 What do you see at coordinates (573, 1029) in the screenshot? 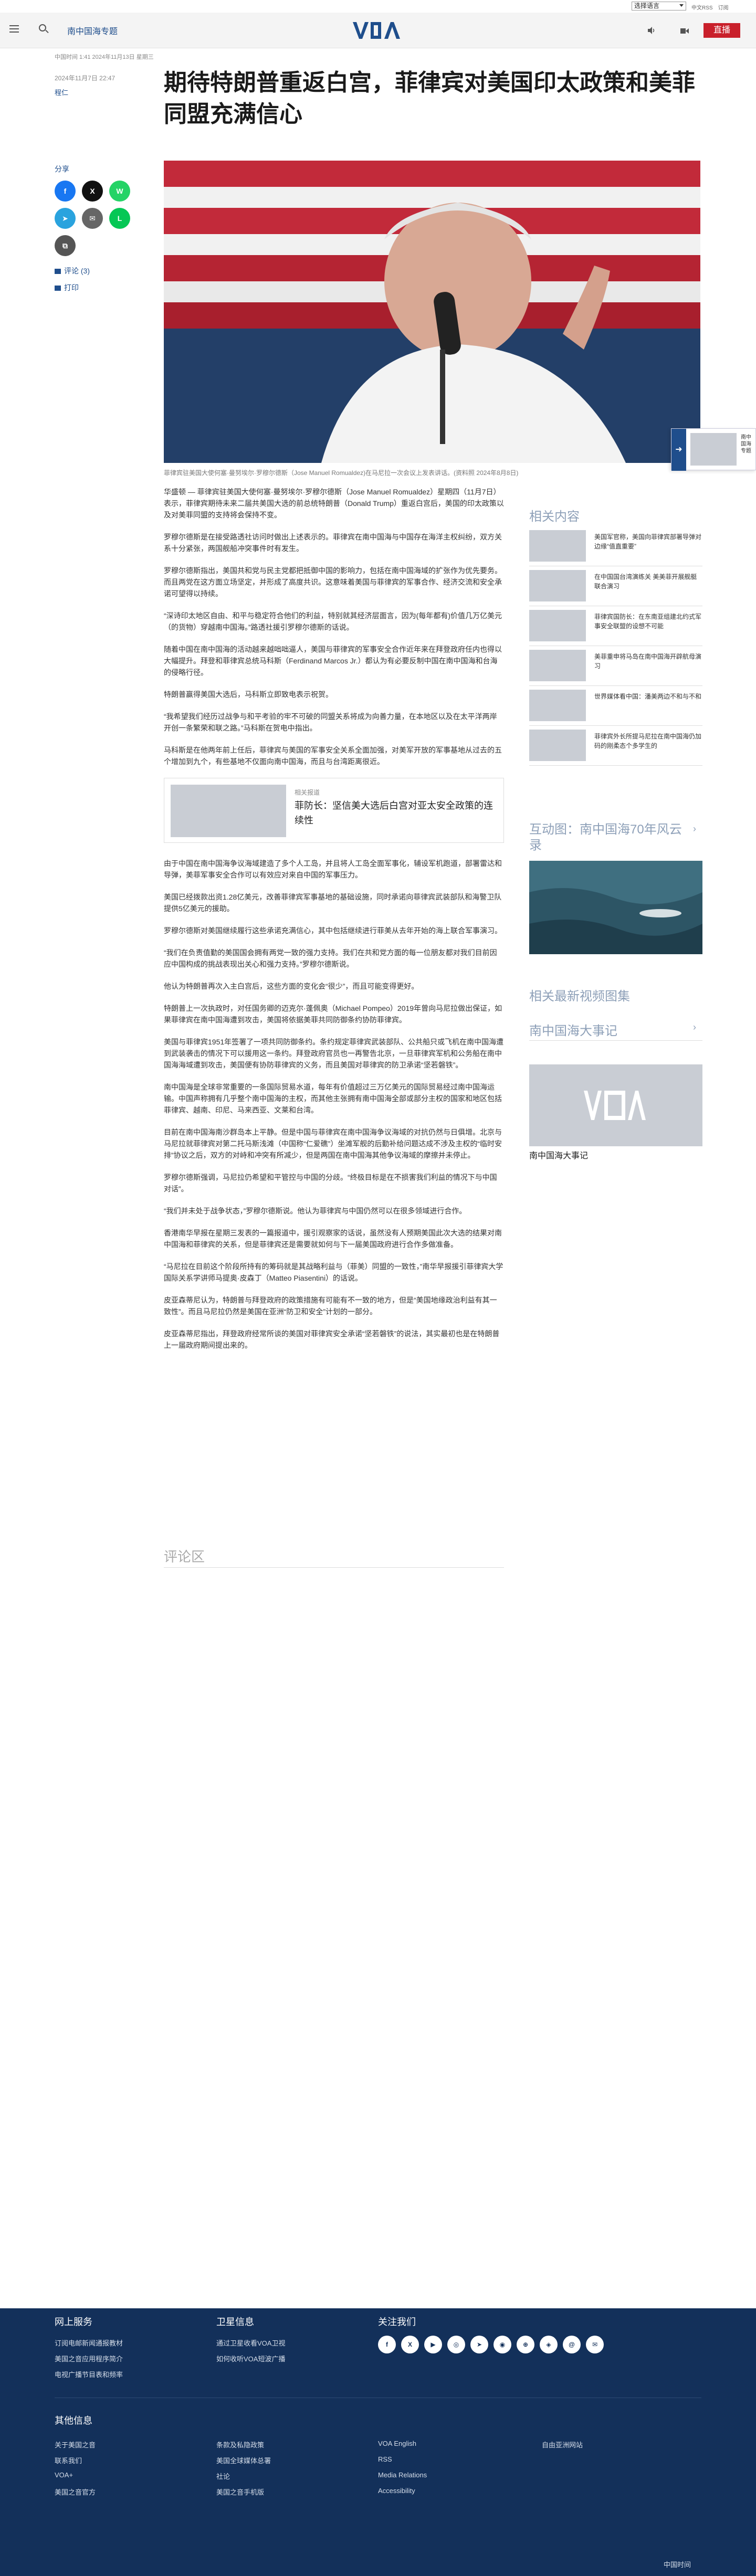
I see `events-heading: 南中国海大事记` at bounding box center [573, 1029].